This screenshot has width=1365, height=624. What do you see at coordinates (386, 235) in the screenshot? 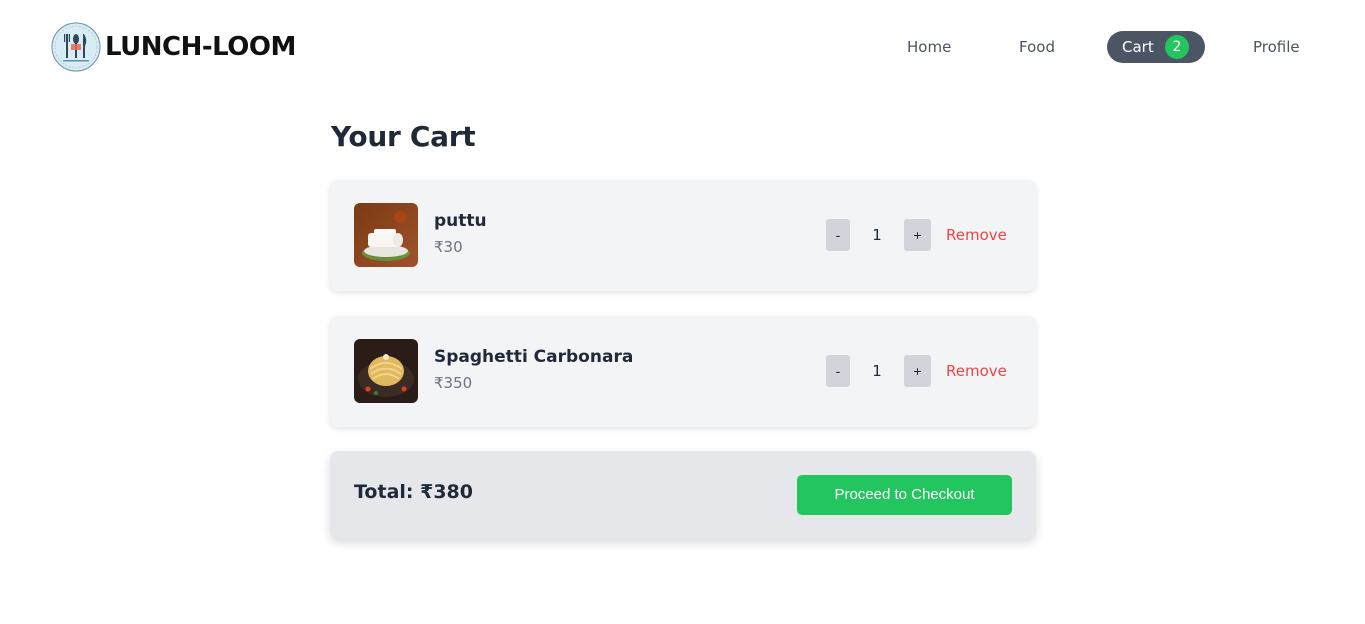
I see `puttu-food-image` at bounding box center [386, 235].